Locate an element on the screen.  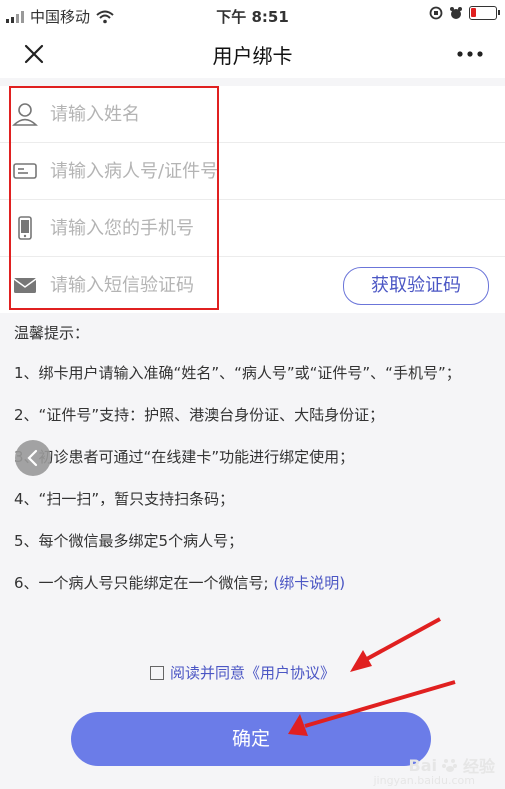
agree-checkbox is located at coordinates (157, 672).